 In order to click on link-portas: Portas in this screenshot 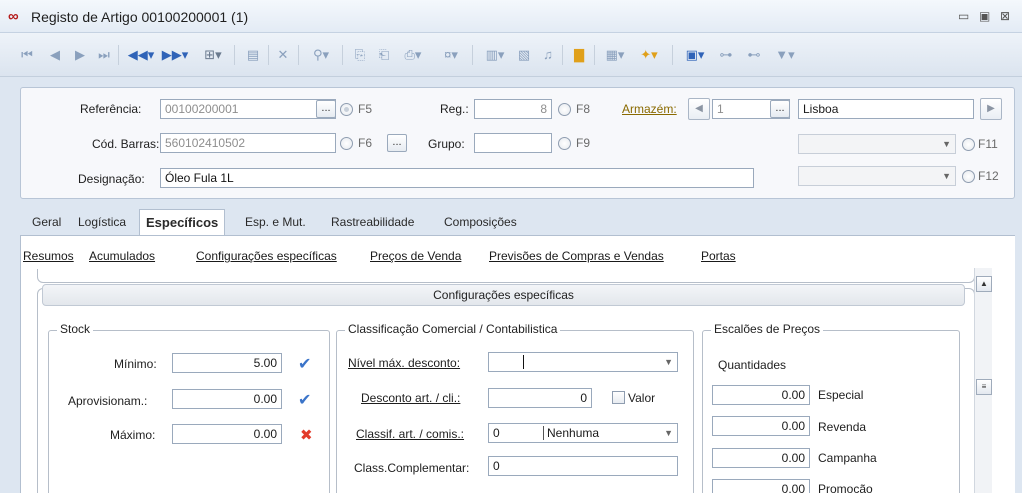, I will do `click(718, 256)`.